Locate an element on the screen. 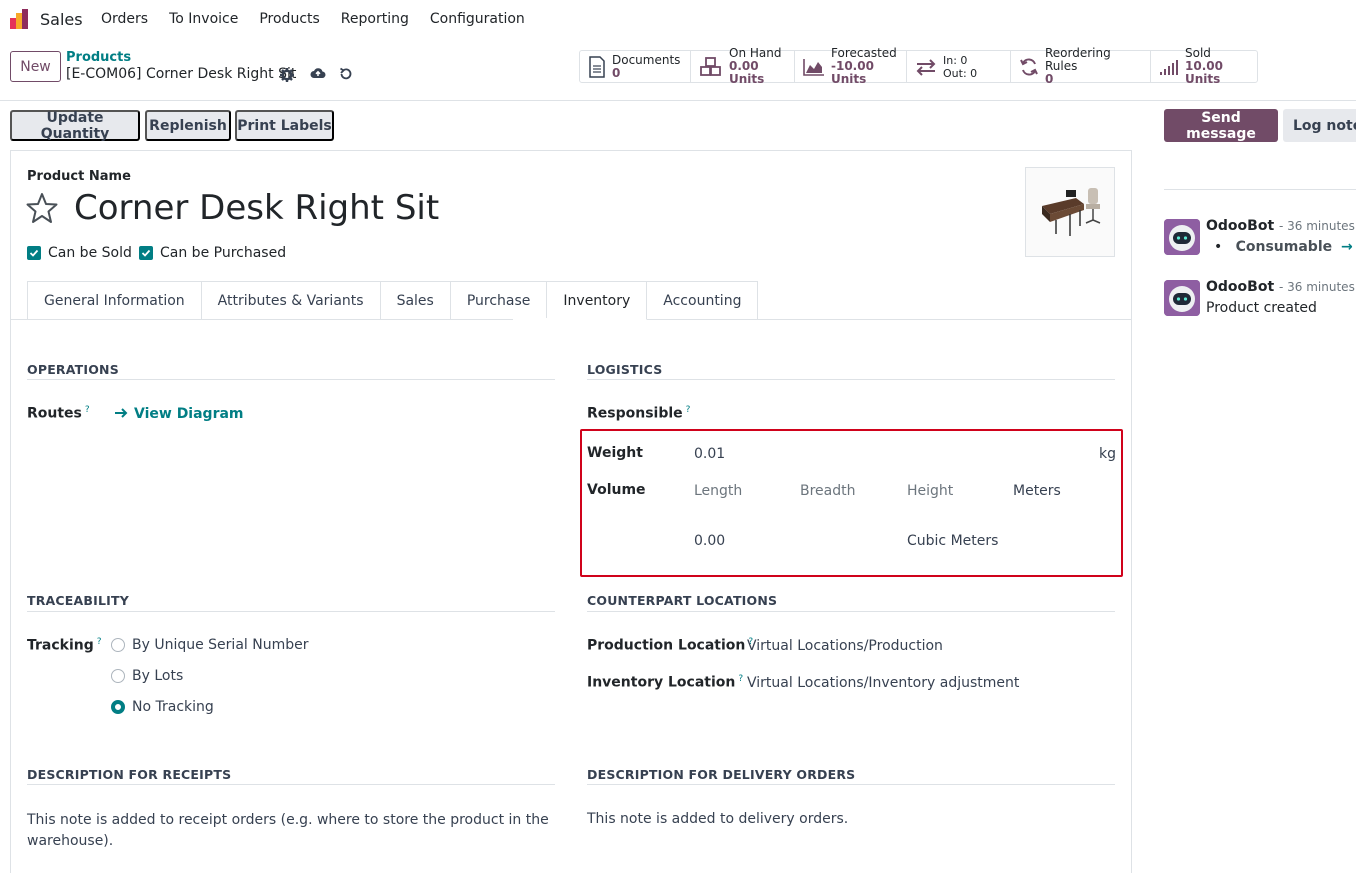 The image size is (1356, 873). print-labels-button: Print Labels is located at coordinates (284, 125).